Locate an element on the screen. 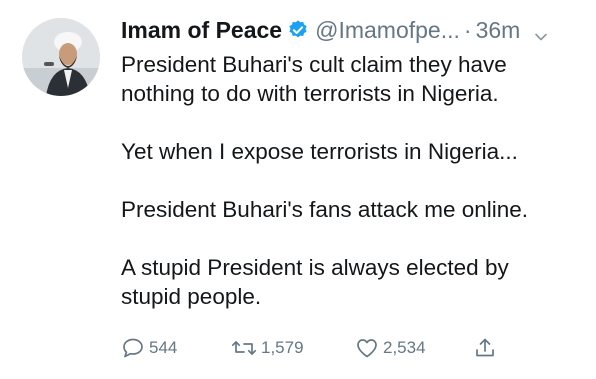 The image size is (596, 379). like-button: 2,534 is located at coordinates (414, 348).